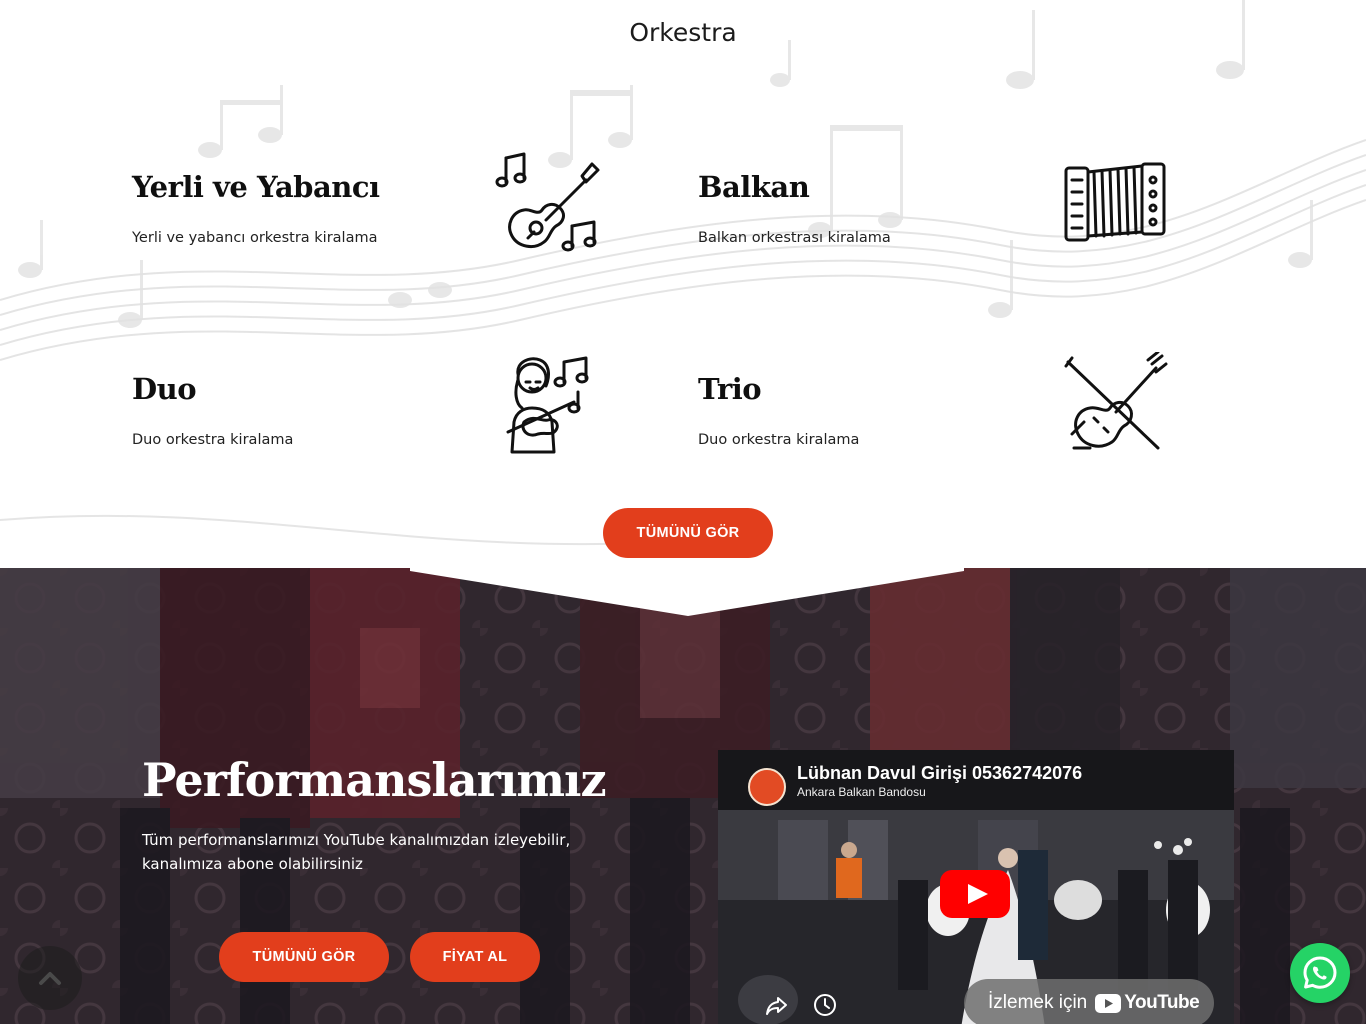 The width and height of the screenshot is (1366, 1024). What do you see at coordinates (164, 389) in the screenshot?
I see `card-title: Duo` at bounding box center [164, 389].